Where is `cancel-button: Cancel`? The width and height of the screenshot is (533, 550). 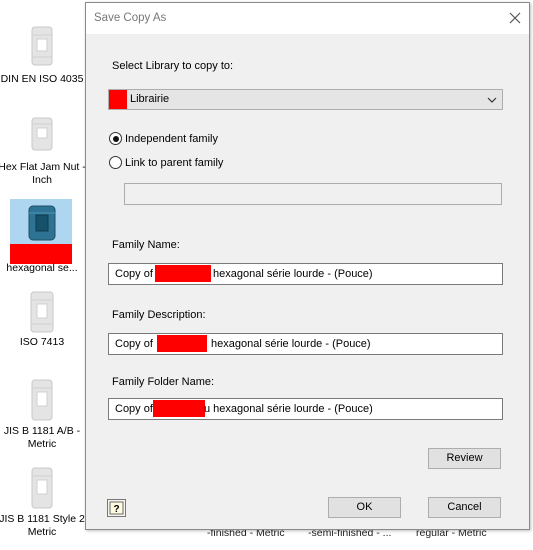
cancel-button: Cancel is located at coordinates (464, 507).